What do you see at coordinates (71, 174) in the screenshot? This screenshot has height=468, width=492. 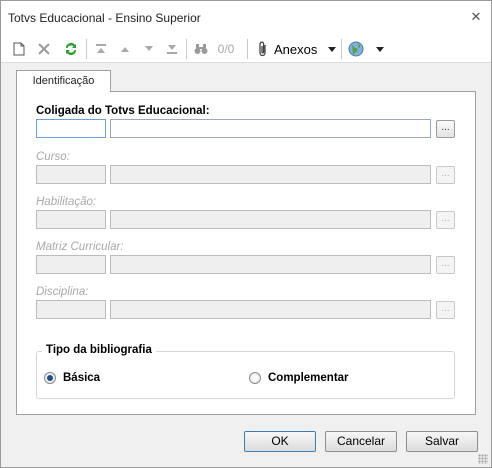 I see `curso-code-input` at bounding box center [71, 174].